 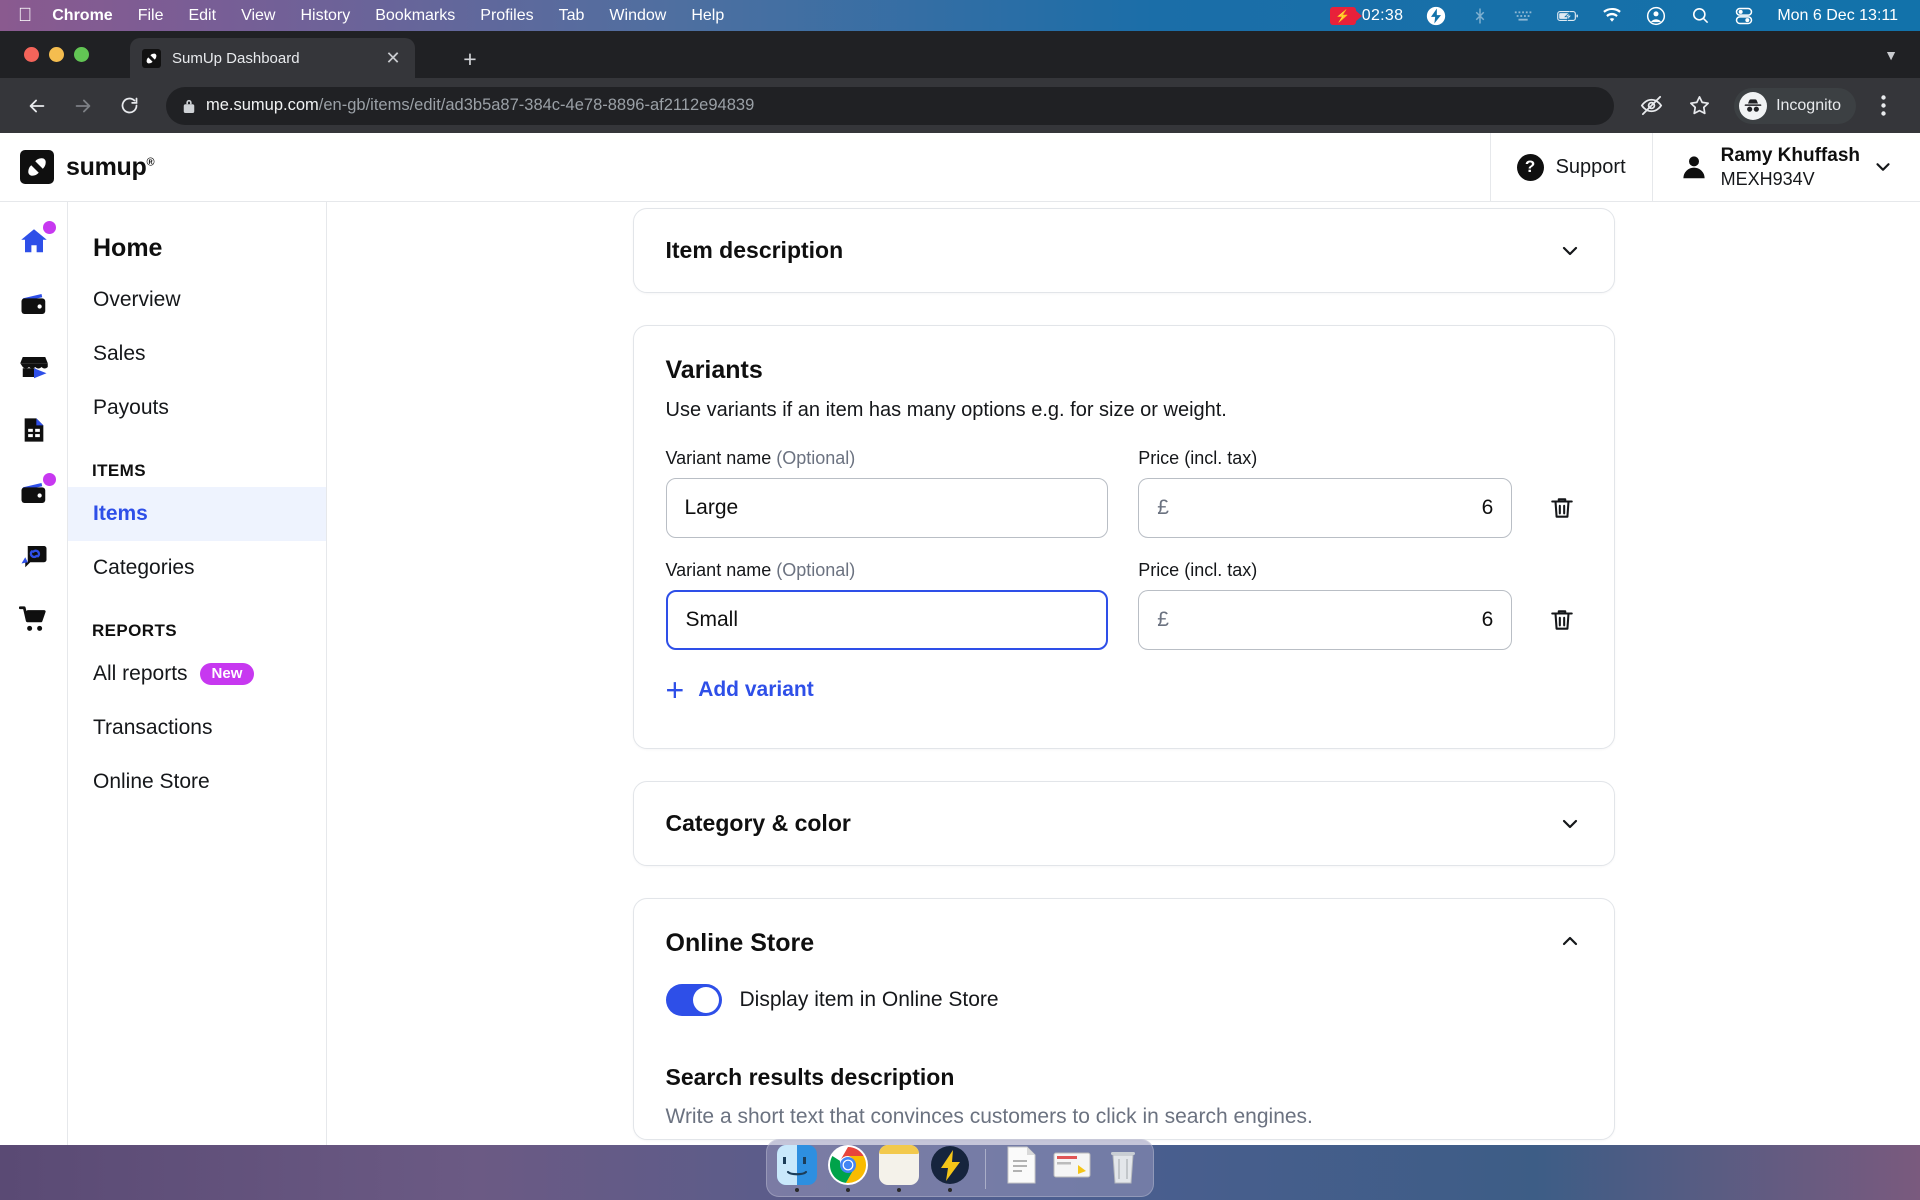 I want to click on tab-title: SumUp Dashboard, so click(x=236, y=58).